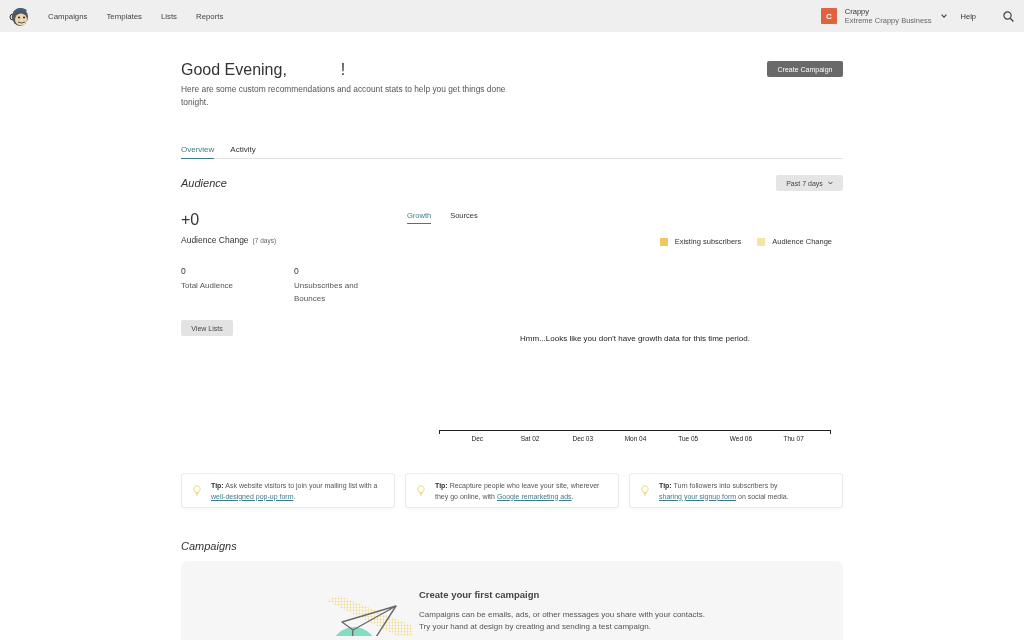  Describe the element at coordinates (190, 220) in the screenshot. I see `audience-change-value: +0` at that location.